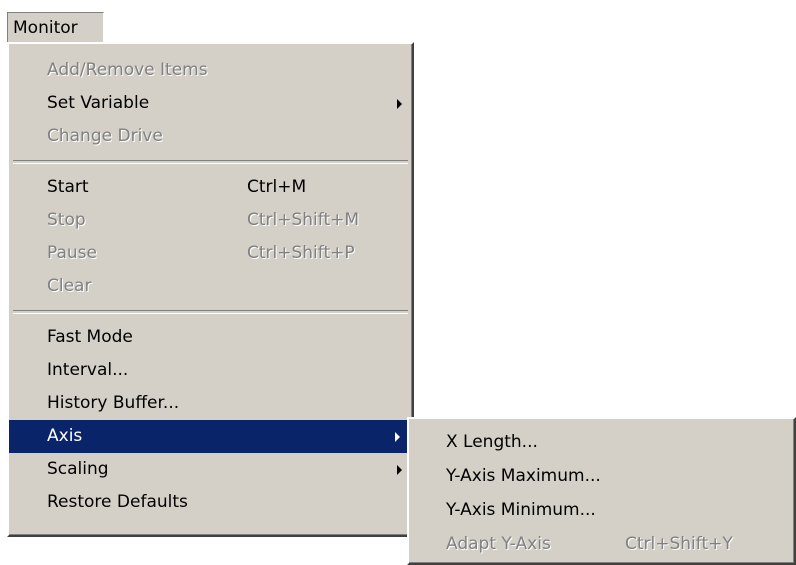  What do you see at coordinates (127, 70) in the screenshot?
I see `menu-item-label: Add/Remove Items` at bounding box center [127, 70].